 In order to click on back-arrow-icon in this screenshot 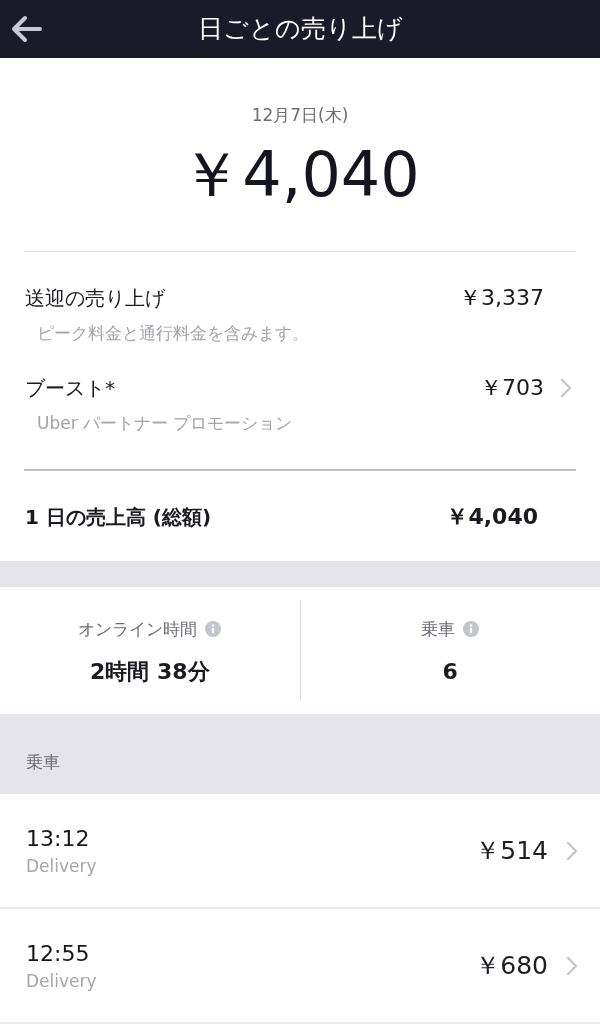, I will do `click(27, 29)`.